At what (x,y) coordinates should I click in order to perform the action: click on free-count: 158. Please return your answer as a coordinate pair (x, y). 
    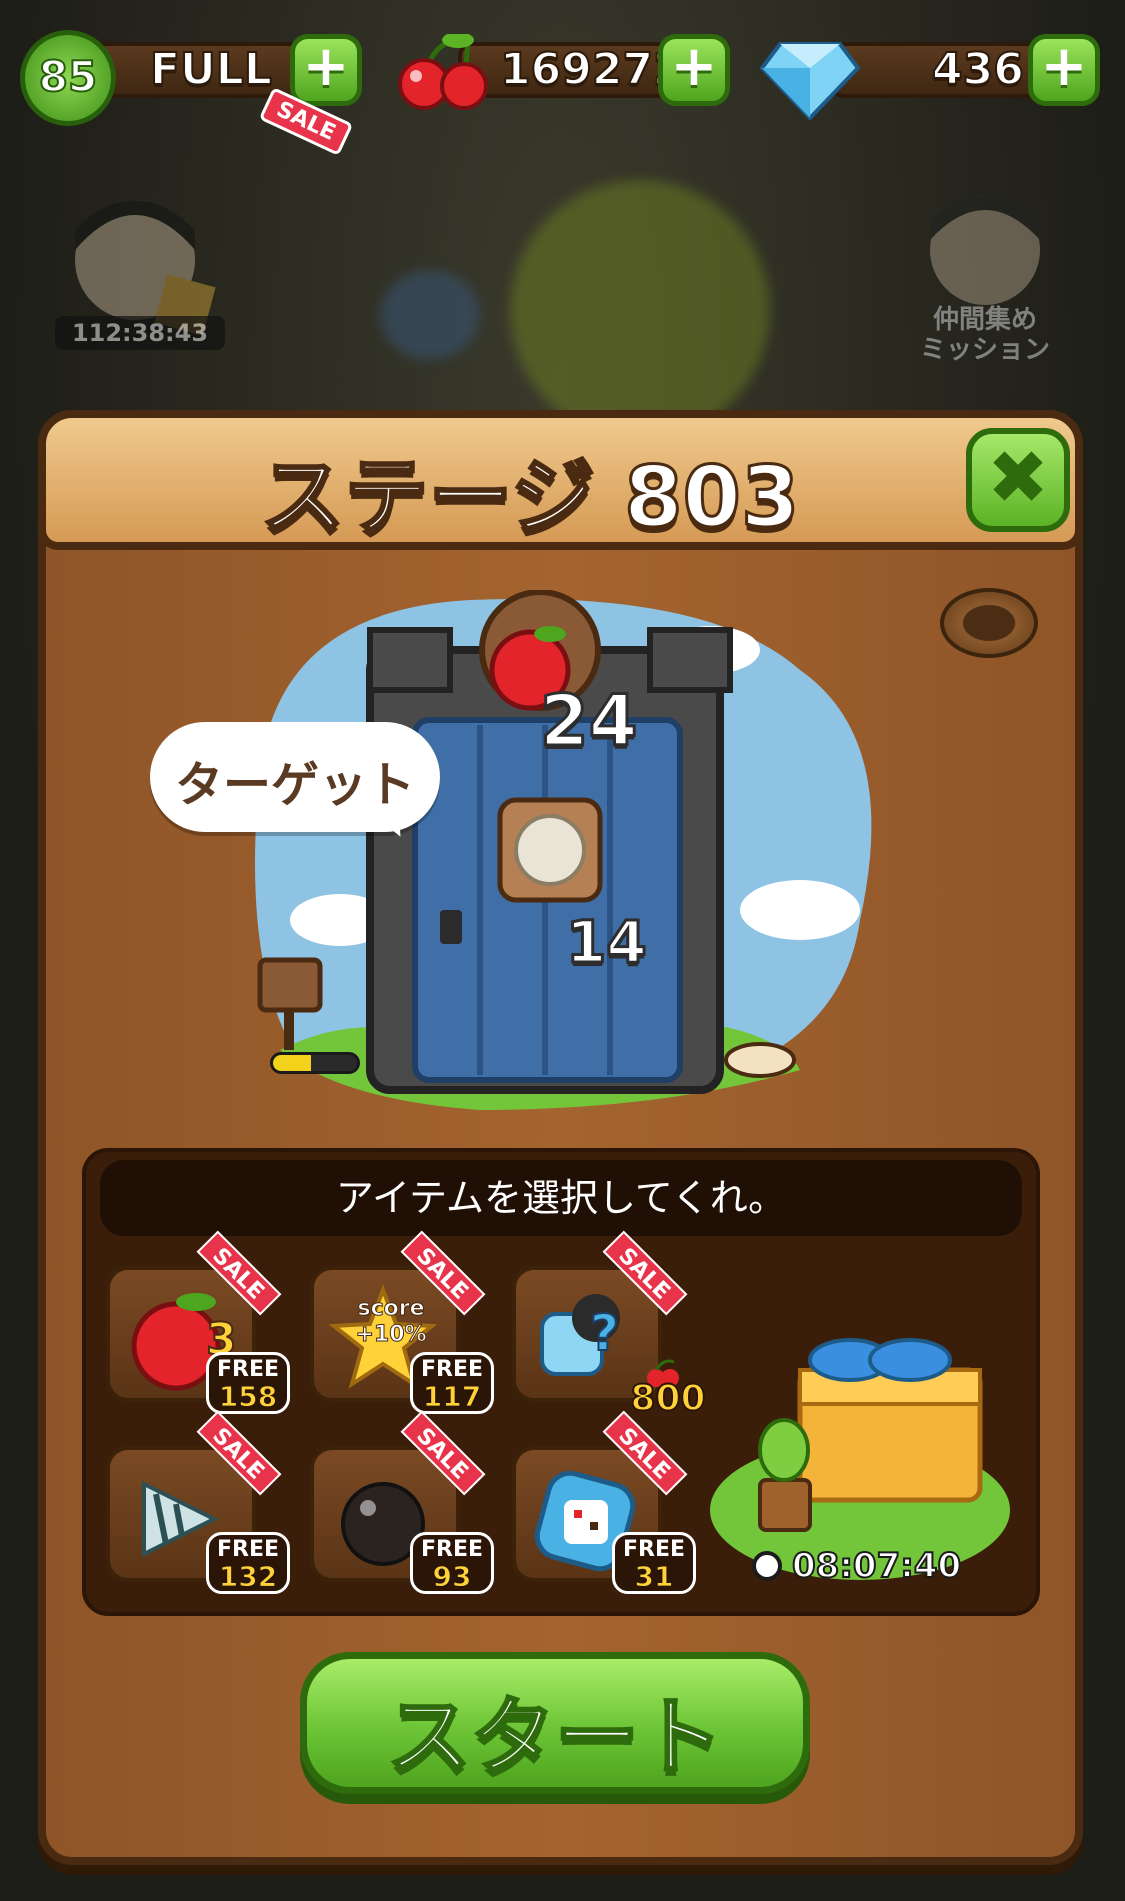
    Looking at the image, I should click on (248, 1396).